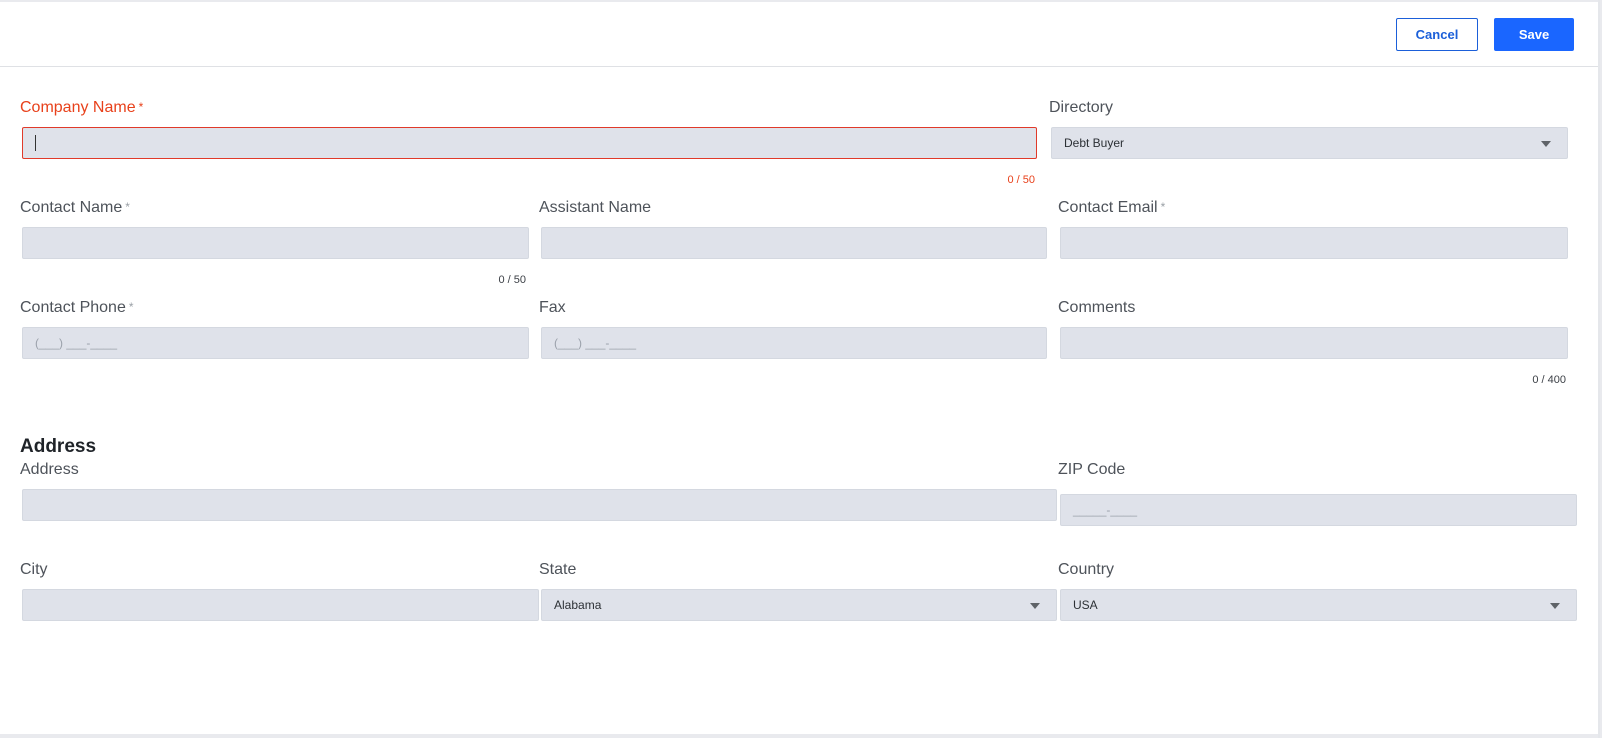 The height and width of the screenshot is (738, 1602). I want to click on city-label: City, so click(34, 569).